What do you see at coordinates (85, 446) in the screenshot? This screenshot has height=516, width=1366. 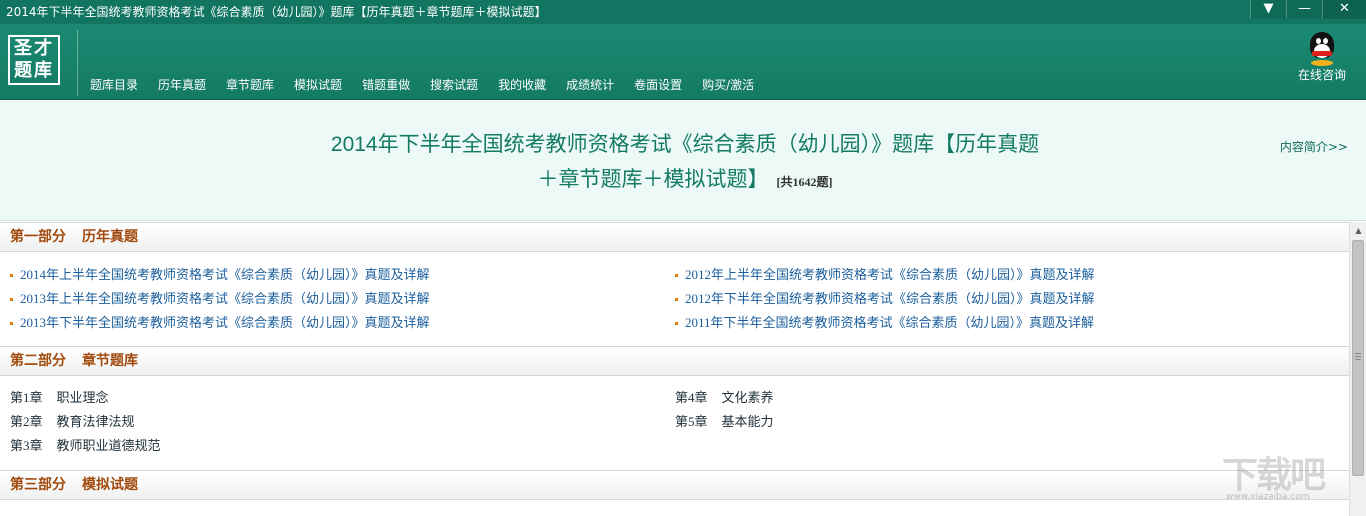 I see `chapter-link: 第3章 教师职业道德规范` at bounding box center [85, 446].